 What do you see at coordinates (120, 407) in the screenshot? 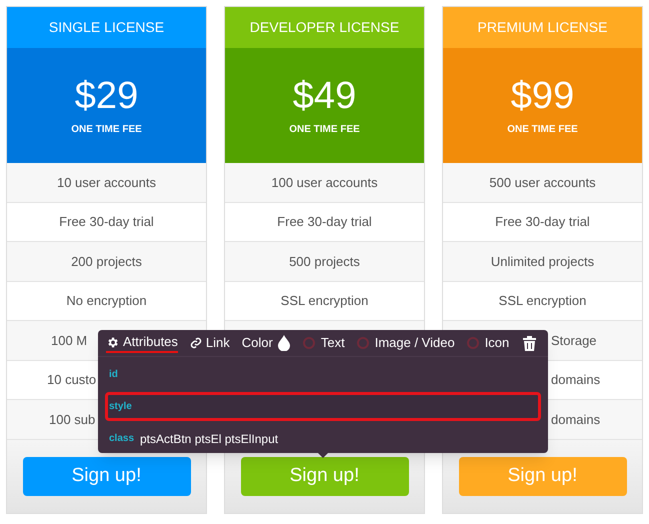
I see `field-label: style` at bounding box center [120, 407].